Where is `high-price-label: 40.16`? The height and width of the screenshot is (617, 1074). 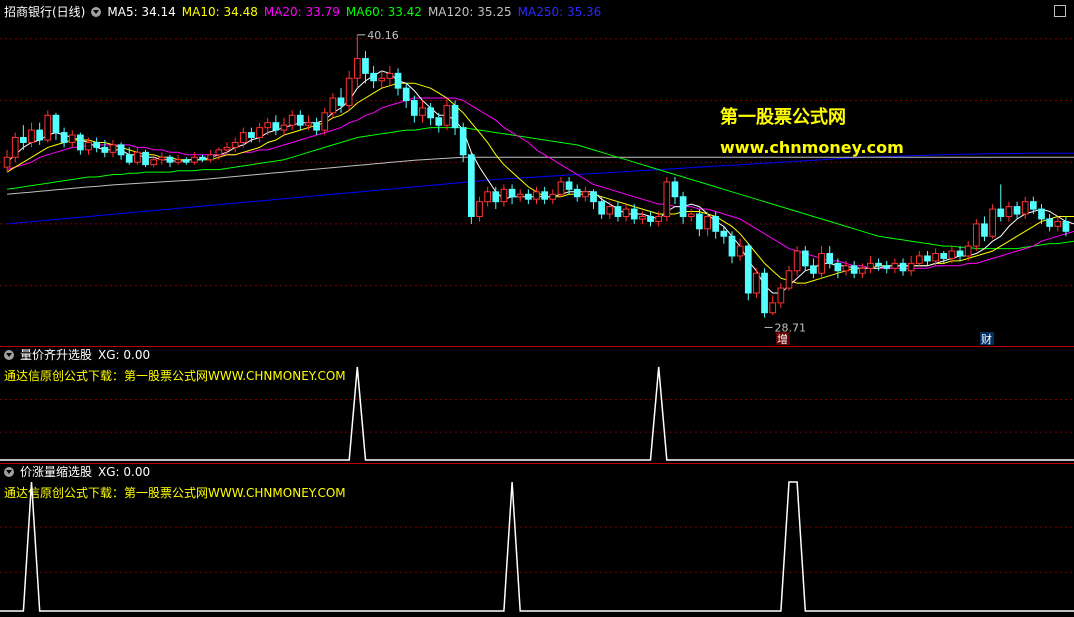 high-price-label: 40.16 is located at coordinates (383, 35).